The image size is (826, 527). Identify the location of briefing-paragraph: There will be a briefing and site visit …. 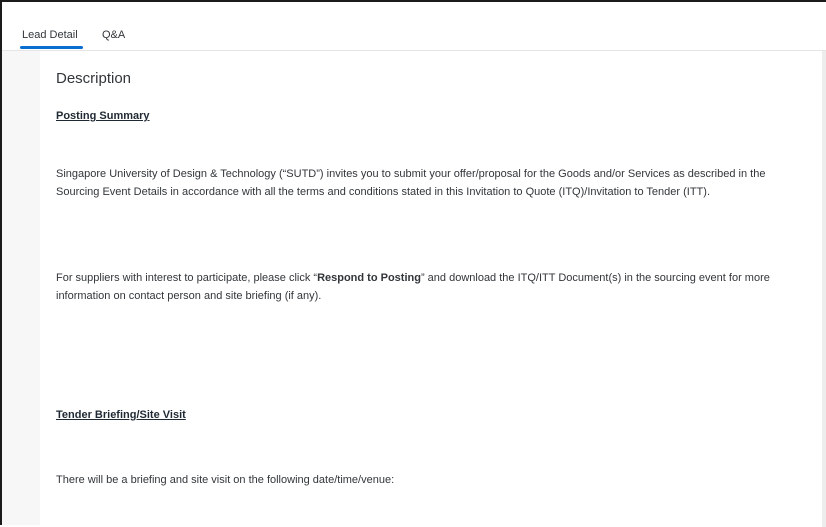
(225, 480).